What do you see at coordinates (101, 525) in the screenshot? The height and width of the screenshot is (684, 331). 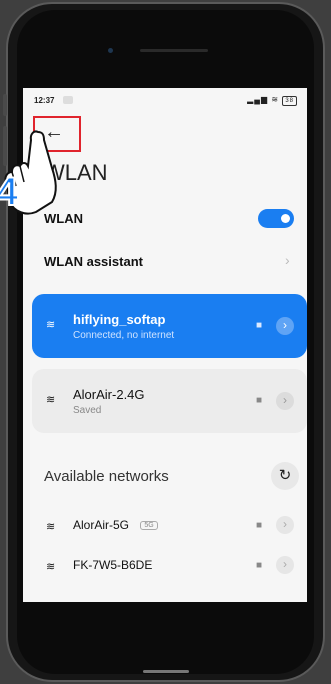 I see `network-name: AlorAir-5G` at bounding box center [101, 525].